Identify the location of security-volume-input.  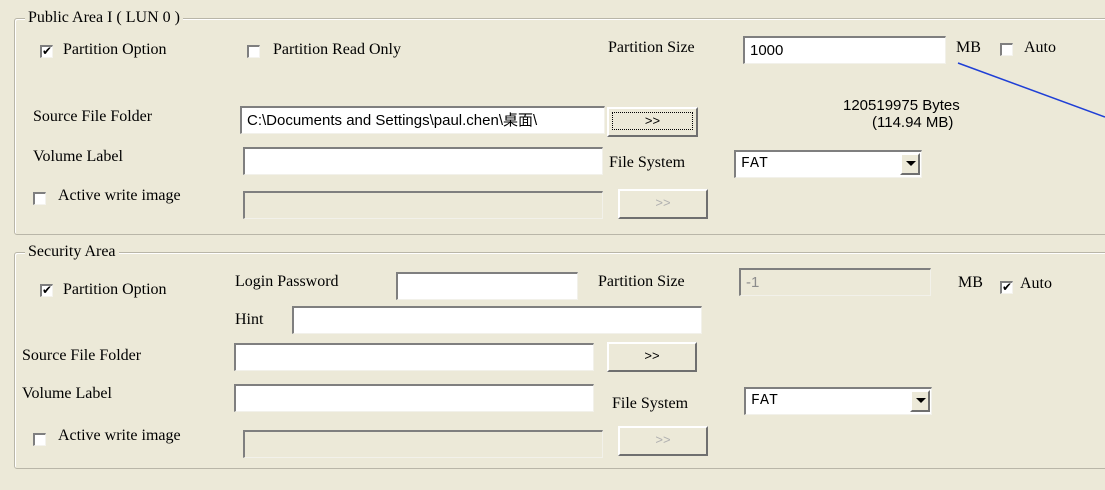
(414, 398).